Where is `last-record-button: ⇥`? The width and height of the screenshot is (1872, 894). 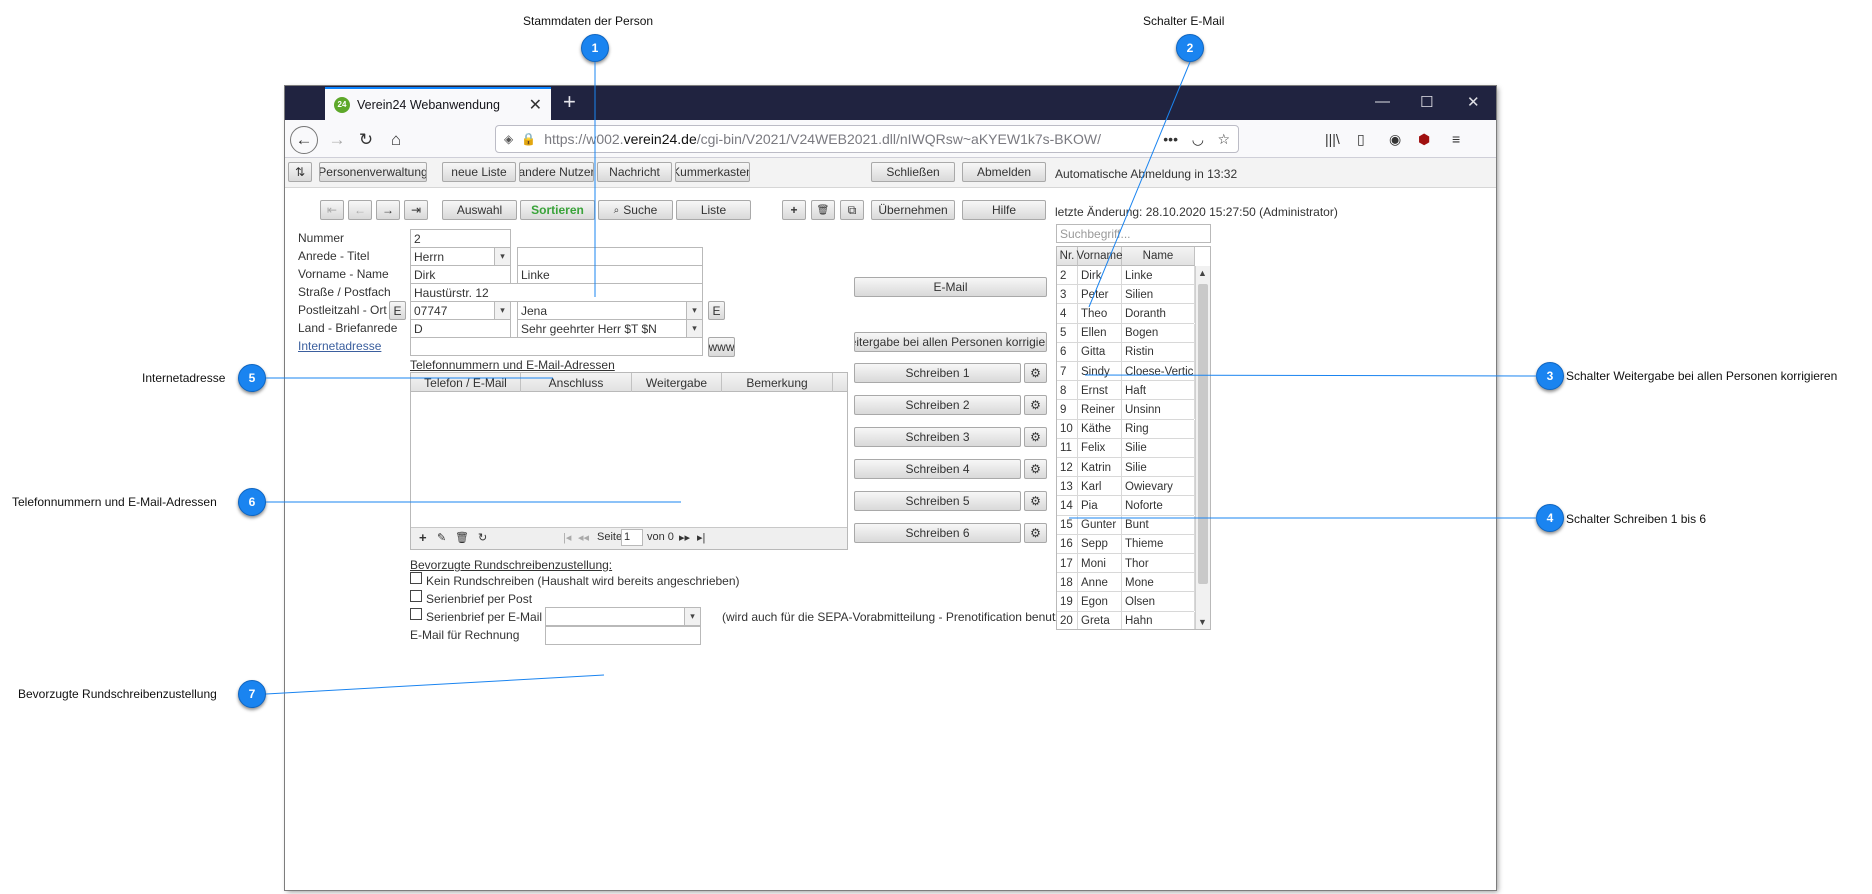
last-record-button: ⇥ is located at coordinates (416, 210).